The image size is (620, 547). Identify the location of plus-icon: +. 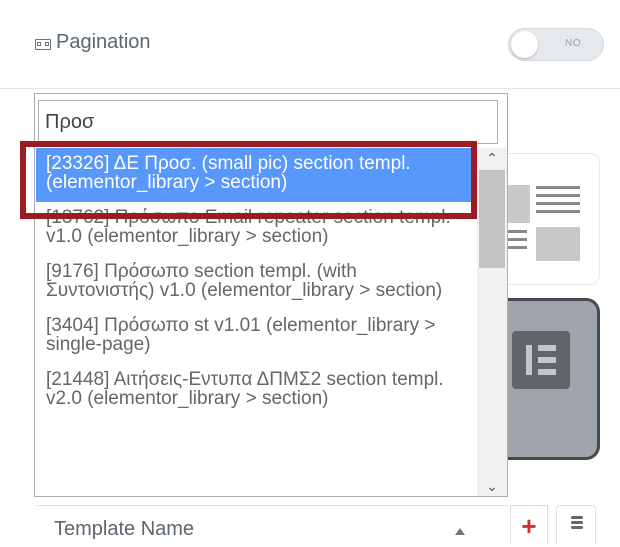
(529, 526).